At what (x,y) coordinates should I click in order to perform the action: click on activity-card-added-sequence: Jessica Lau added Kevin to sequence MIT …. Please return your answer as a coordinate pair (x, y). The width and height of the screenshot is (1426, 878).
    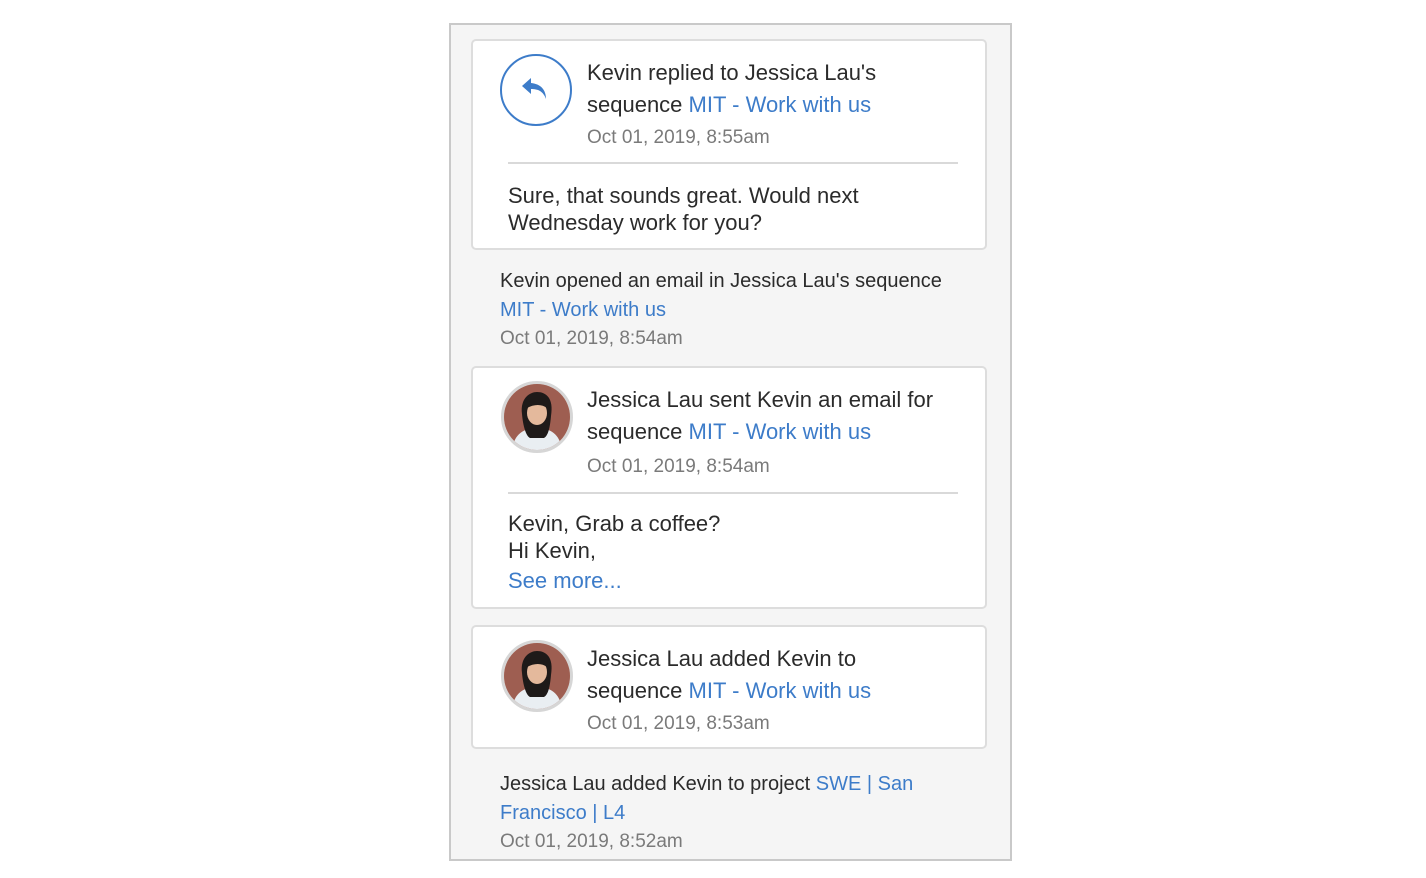
    Looking at the image, I should click on (729, 687).